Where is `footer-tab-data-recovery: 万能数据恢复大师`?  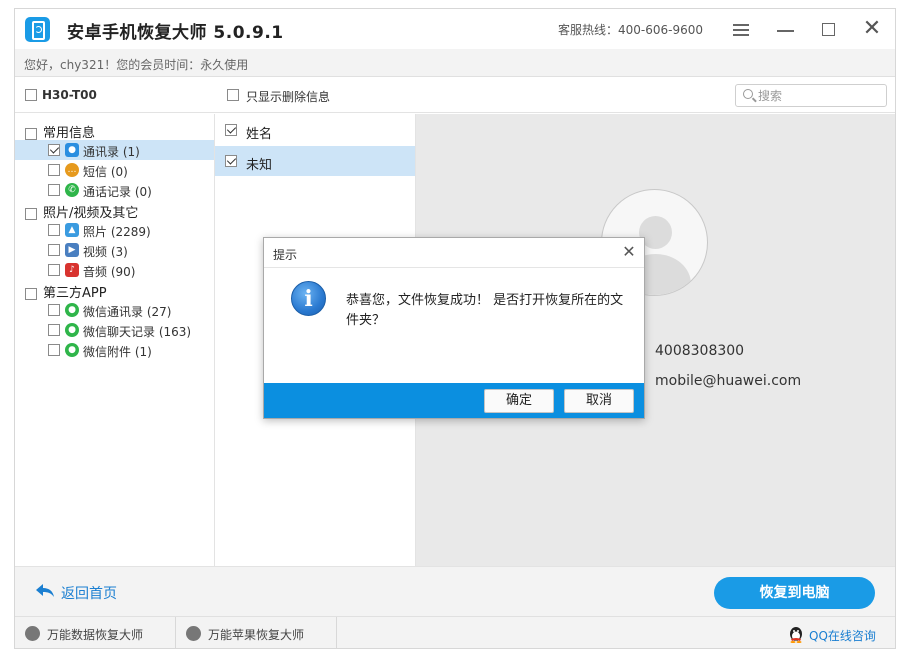
footer-tab-data-recovery: 万能数据恢复大师 is located at coordinates (95, 632).